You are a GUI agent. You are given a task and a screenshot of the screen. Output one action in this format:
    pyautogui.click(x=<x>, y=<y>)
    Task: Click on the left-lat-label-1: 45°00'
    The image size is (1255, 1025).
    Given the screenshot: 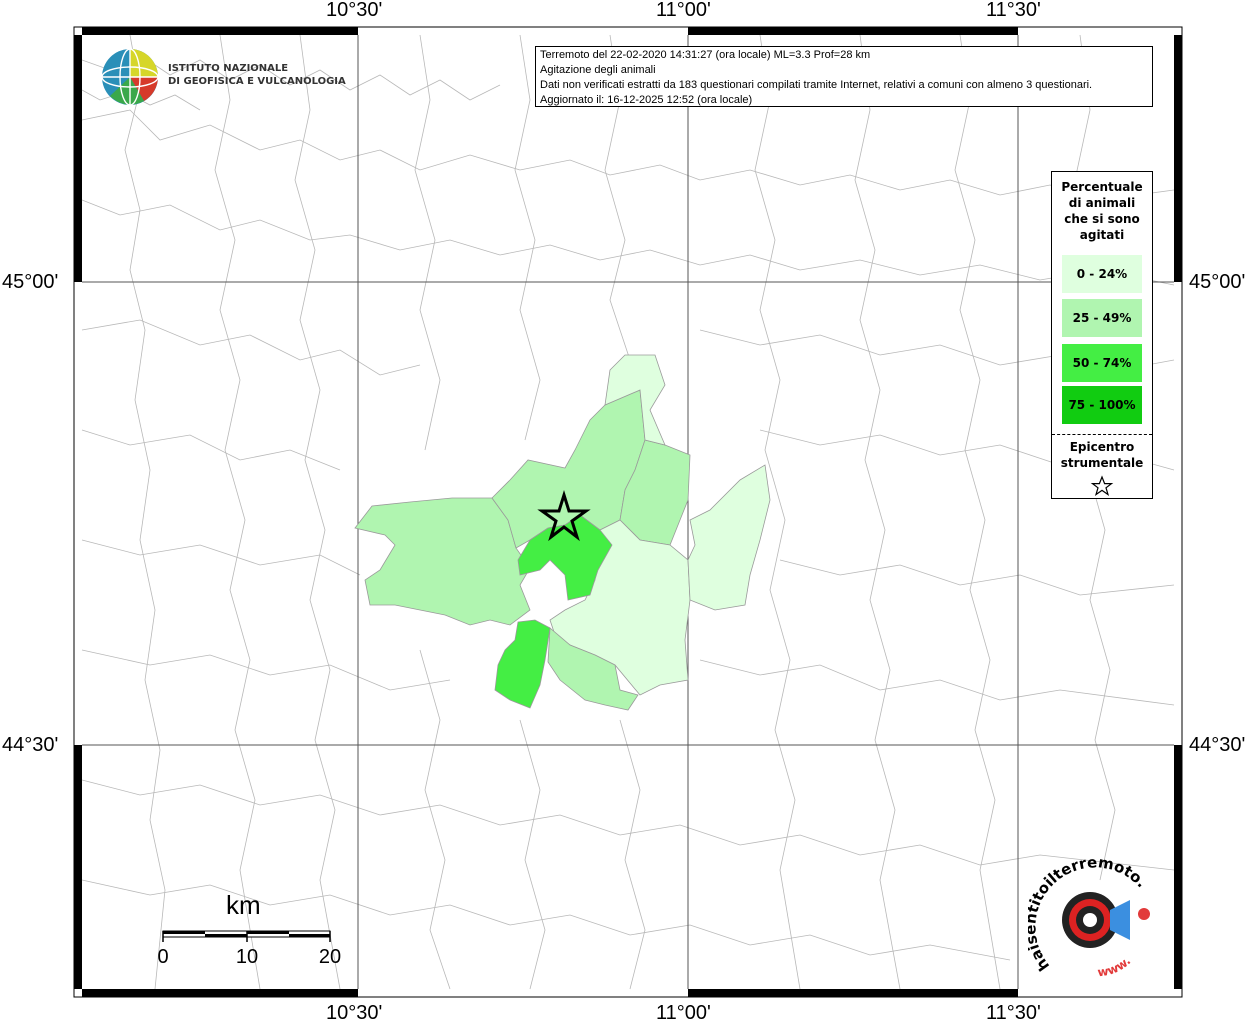 What is the action you would take?
    pyautogui.click(x=30, y=282)
    